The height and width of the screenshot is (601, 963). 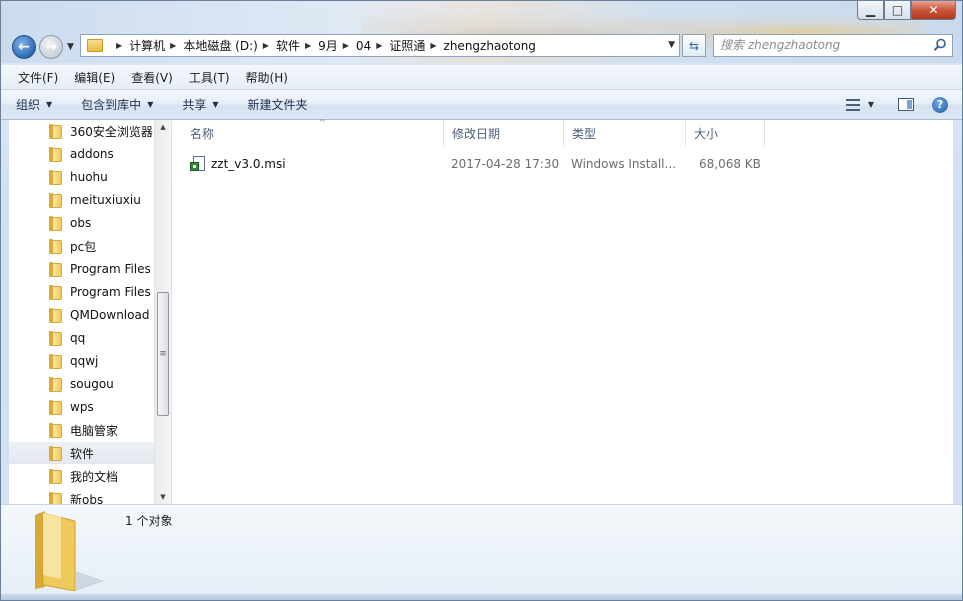 I want to click on breadcrumb-item: ▶ 计算机, so click(x=138, y=45).